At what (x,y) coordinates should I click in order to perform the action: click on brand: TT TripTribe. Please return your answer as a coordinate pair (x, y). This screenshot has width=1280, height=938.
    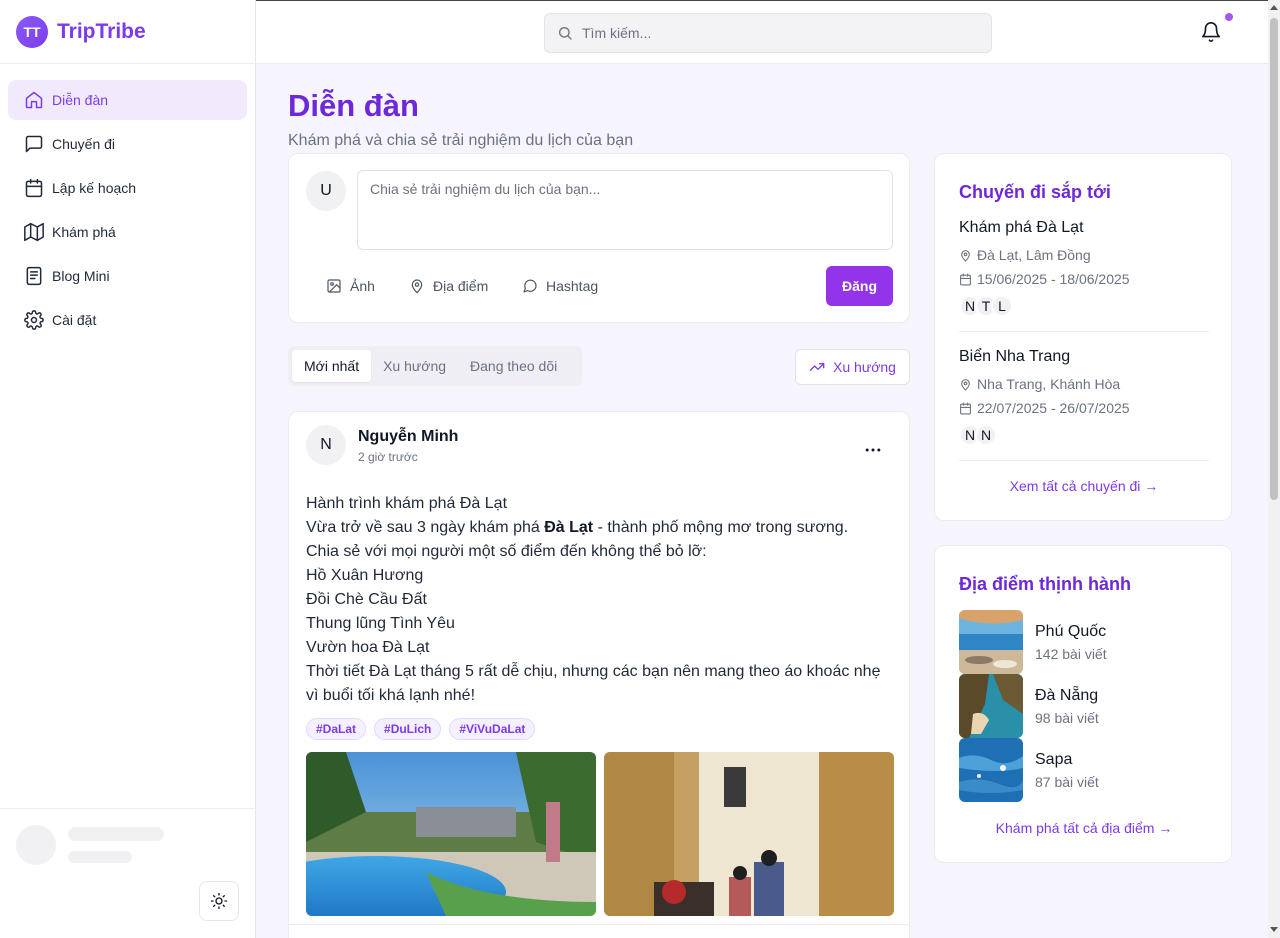
    Looking at the image, I should click on (127, 32).